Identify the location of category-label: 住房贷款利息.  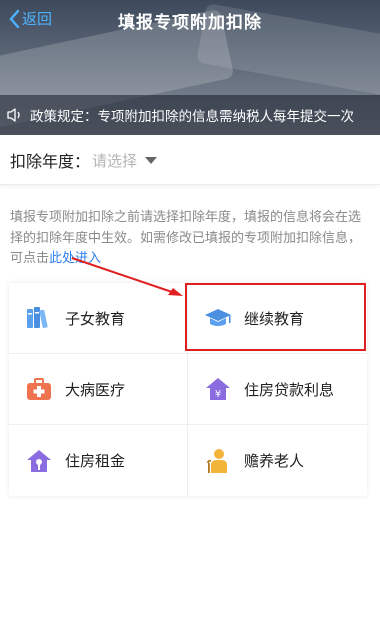
(289, 389).